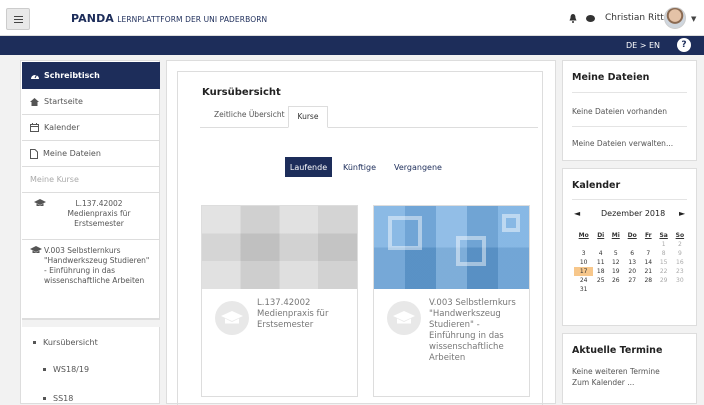 This screenshot has width=704, height=405. Describe the element at coordinates (631, 262) in the screenshot. I see `calendar-day: 13` at that location.